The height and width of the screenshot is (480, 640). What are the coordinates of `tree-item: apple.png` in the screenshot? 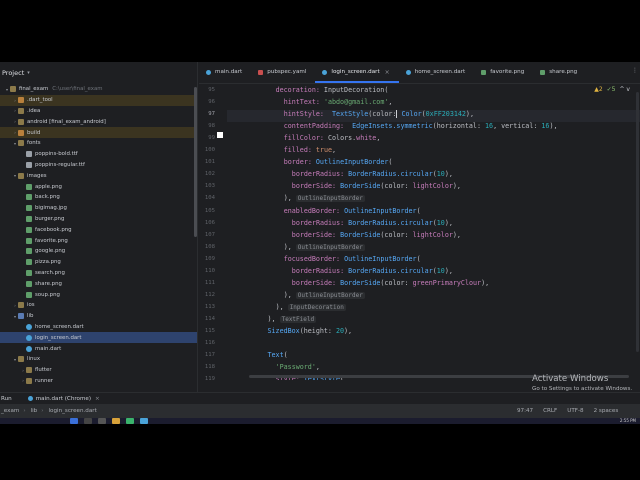 It's located at (98, 186).